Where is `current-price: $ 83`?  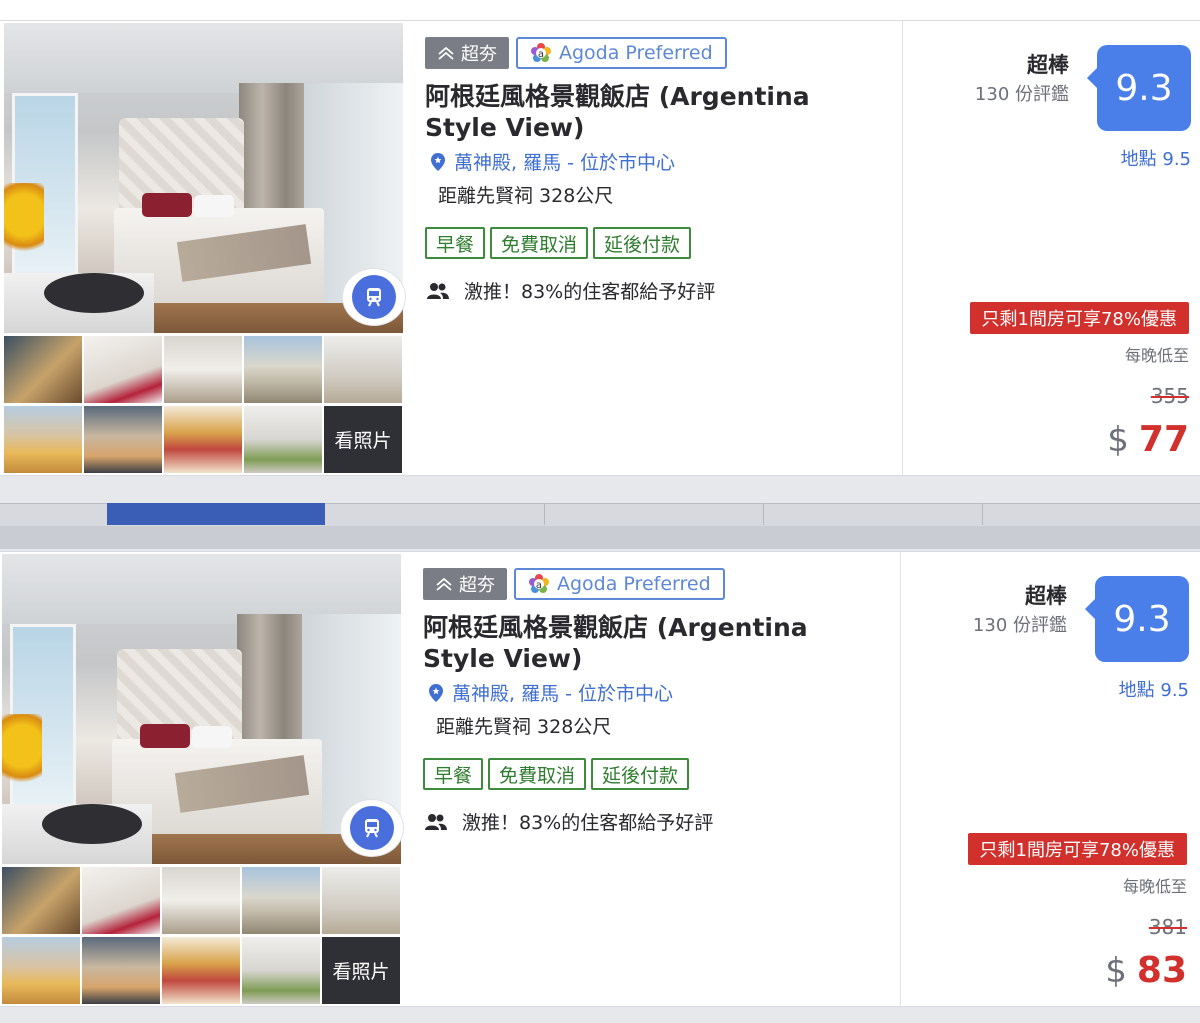
current-price: $ 83 is located at coordinates (1146, 970).